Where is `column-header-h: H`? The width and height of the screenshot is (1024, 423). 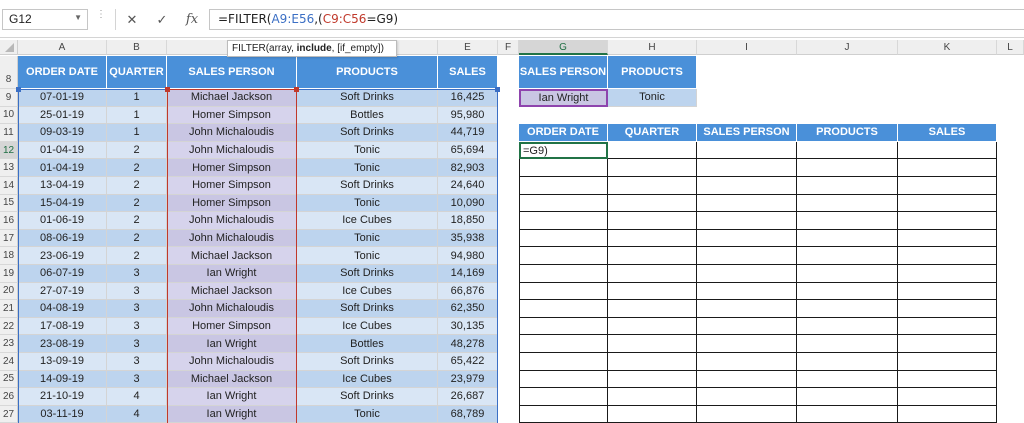
column-header-h: H is located at coordinates (652, 47).